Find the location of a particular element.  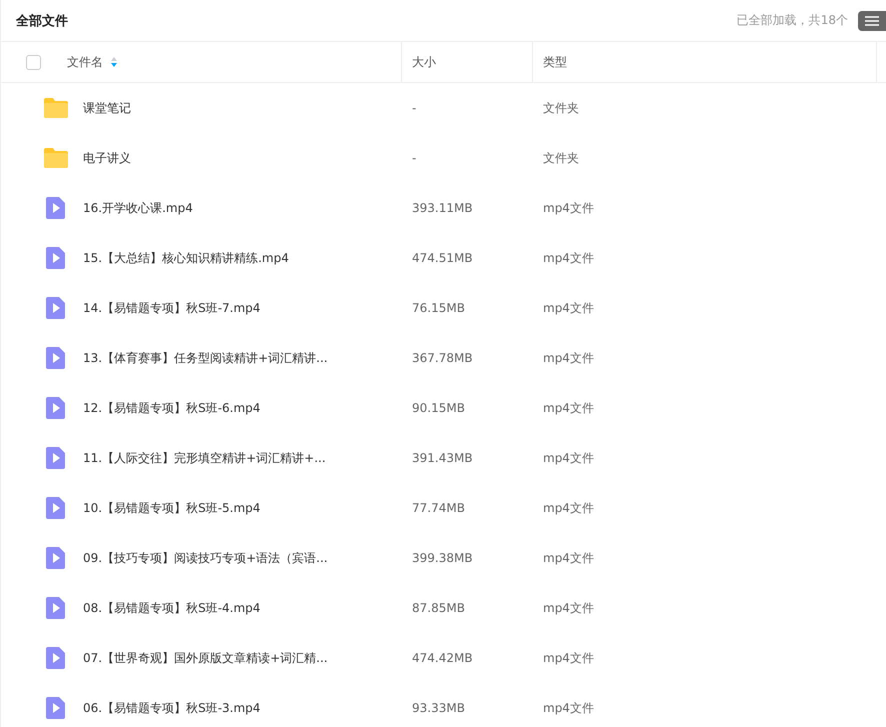

file-name: 课堂笔记 is located at coordinates (107, 108).